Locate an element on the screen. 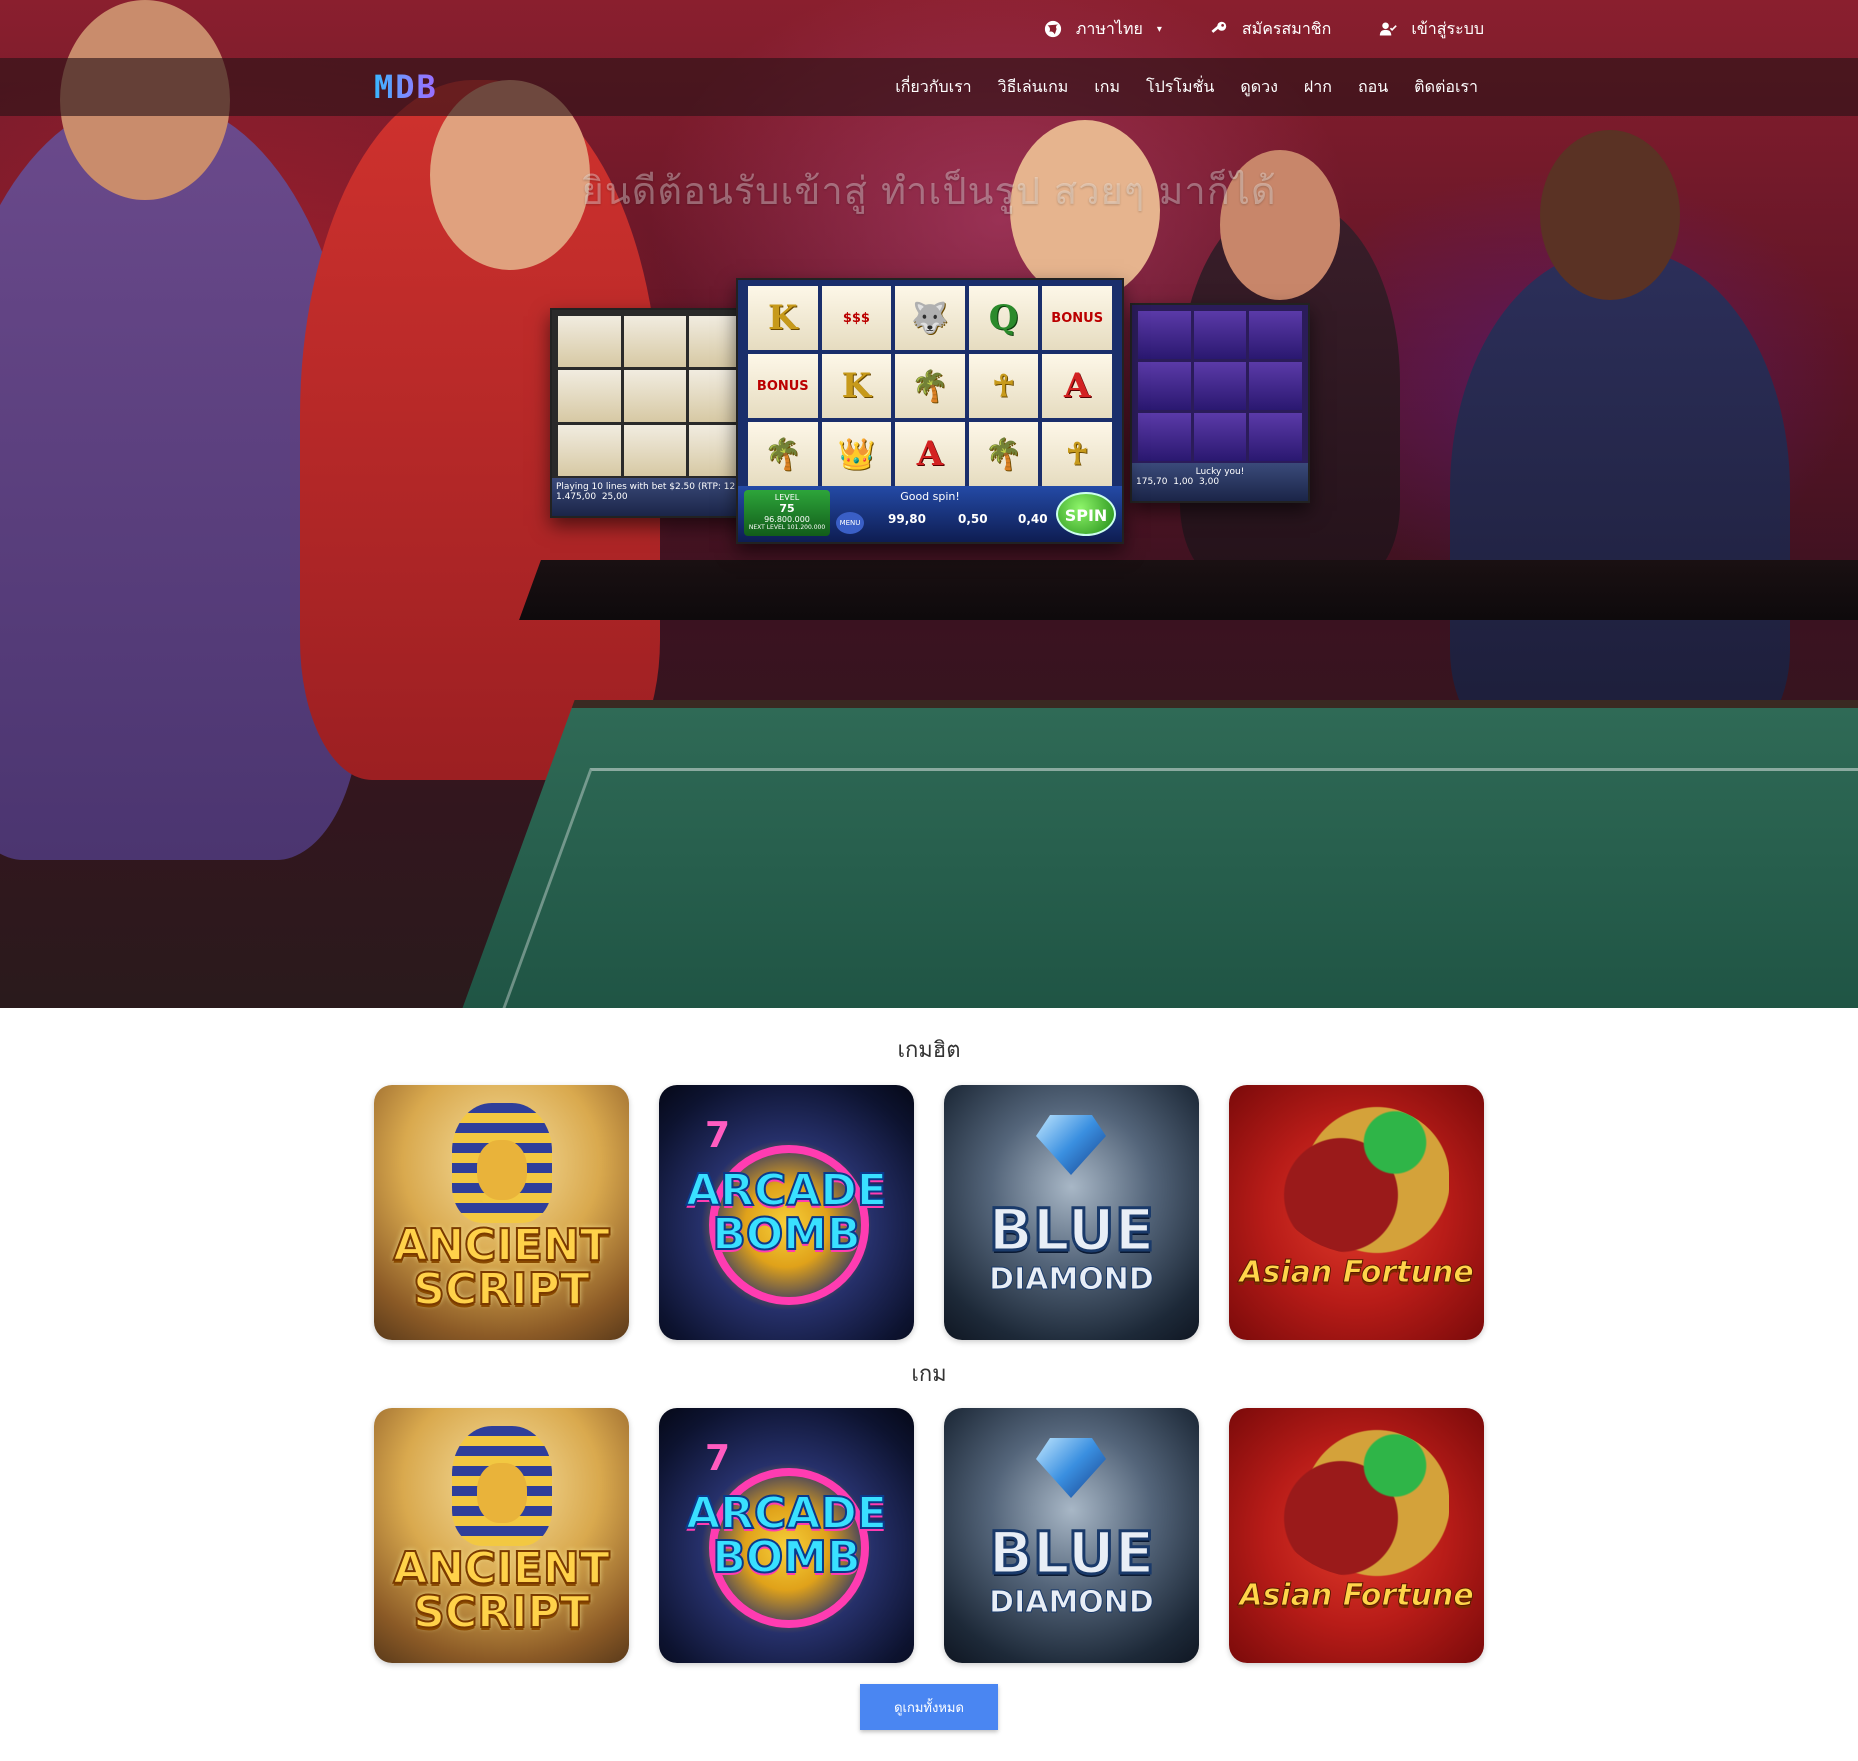 This screenshot has width=1858, height=1761. slot-reels: K $$$ 🐺 Q BONUS BONUS K 🌴 ☥ A 🌴 👑 A 🌴 ☥ is located at coordinates (930, 386).